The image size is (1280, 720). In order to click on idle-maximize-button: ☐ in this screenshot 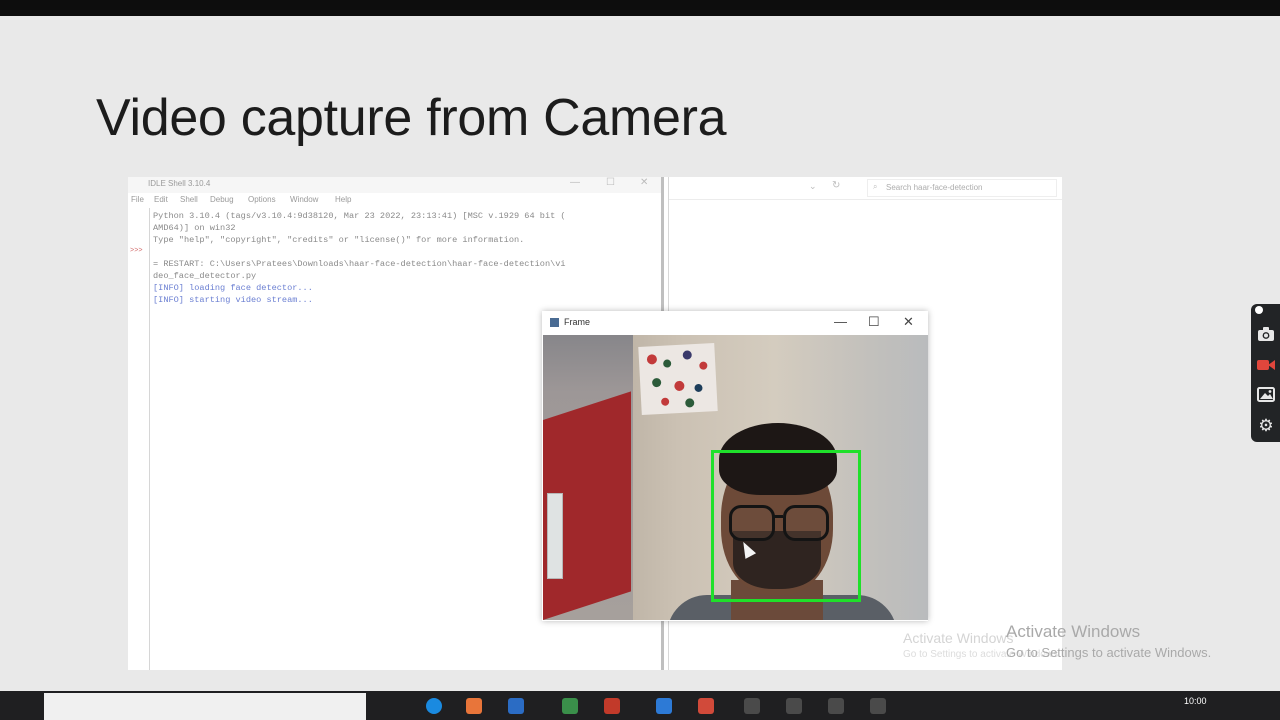, I will do `click(610, 182)`.